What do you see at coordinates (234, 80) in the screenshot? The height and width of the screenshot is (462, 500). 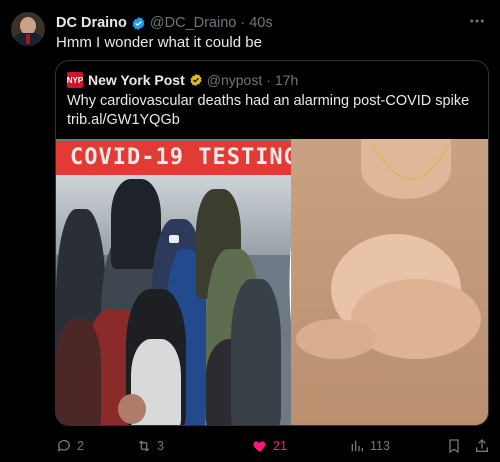 I see `quote-author-handle: @nypost` at bounding box center [234, 80].